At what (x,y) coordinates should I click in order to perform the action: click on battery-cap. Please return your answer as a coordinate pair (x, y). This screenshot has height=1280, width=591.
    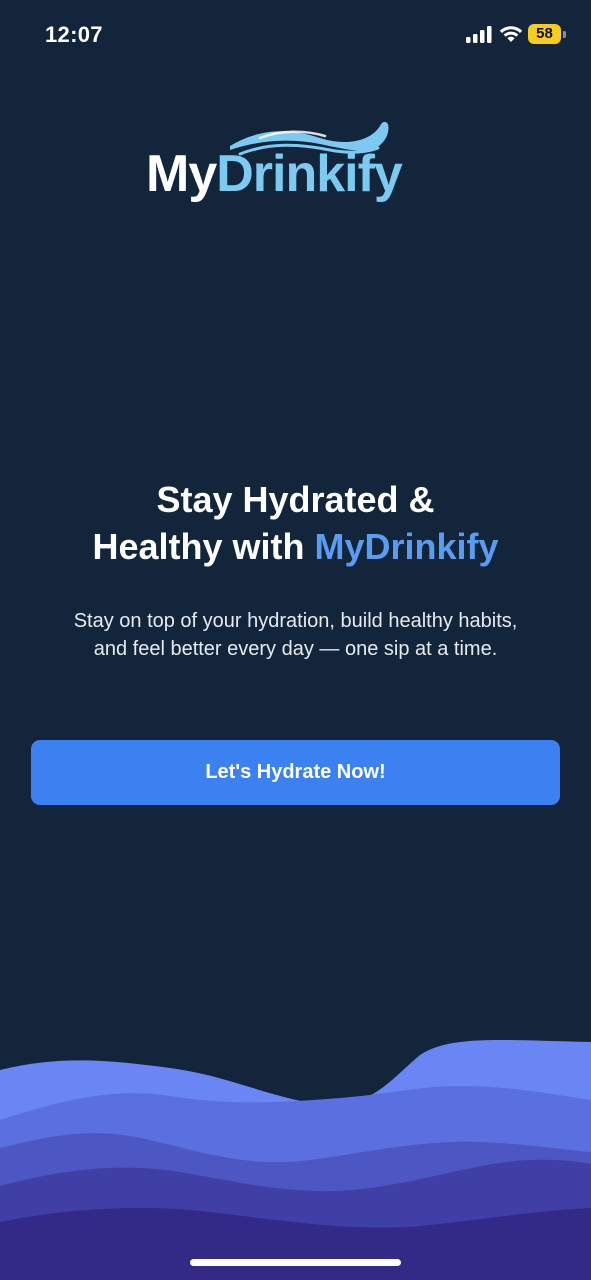
    Looking at the image, I should click on (564, 34).